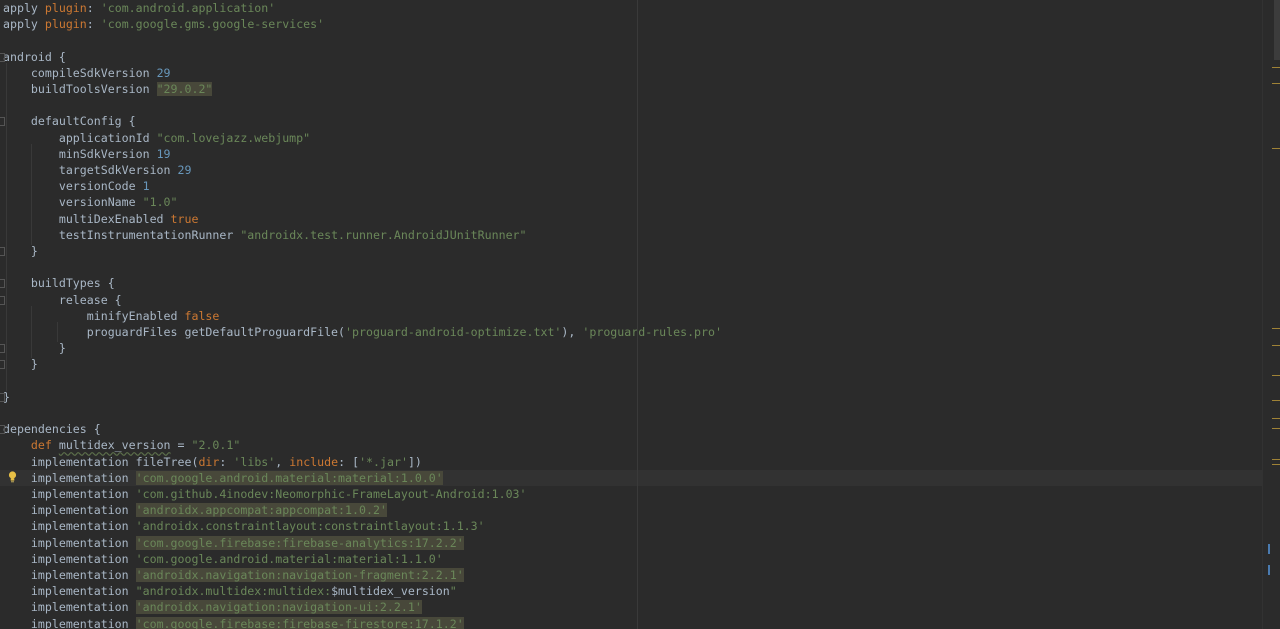 The height and width of the screenshot is (629, 1280). I want to click on indent-guide, so click(31, 194).